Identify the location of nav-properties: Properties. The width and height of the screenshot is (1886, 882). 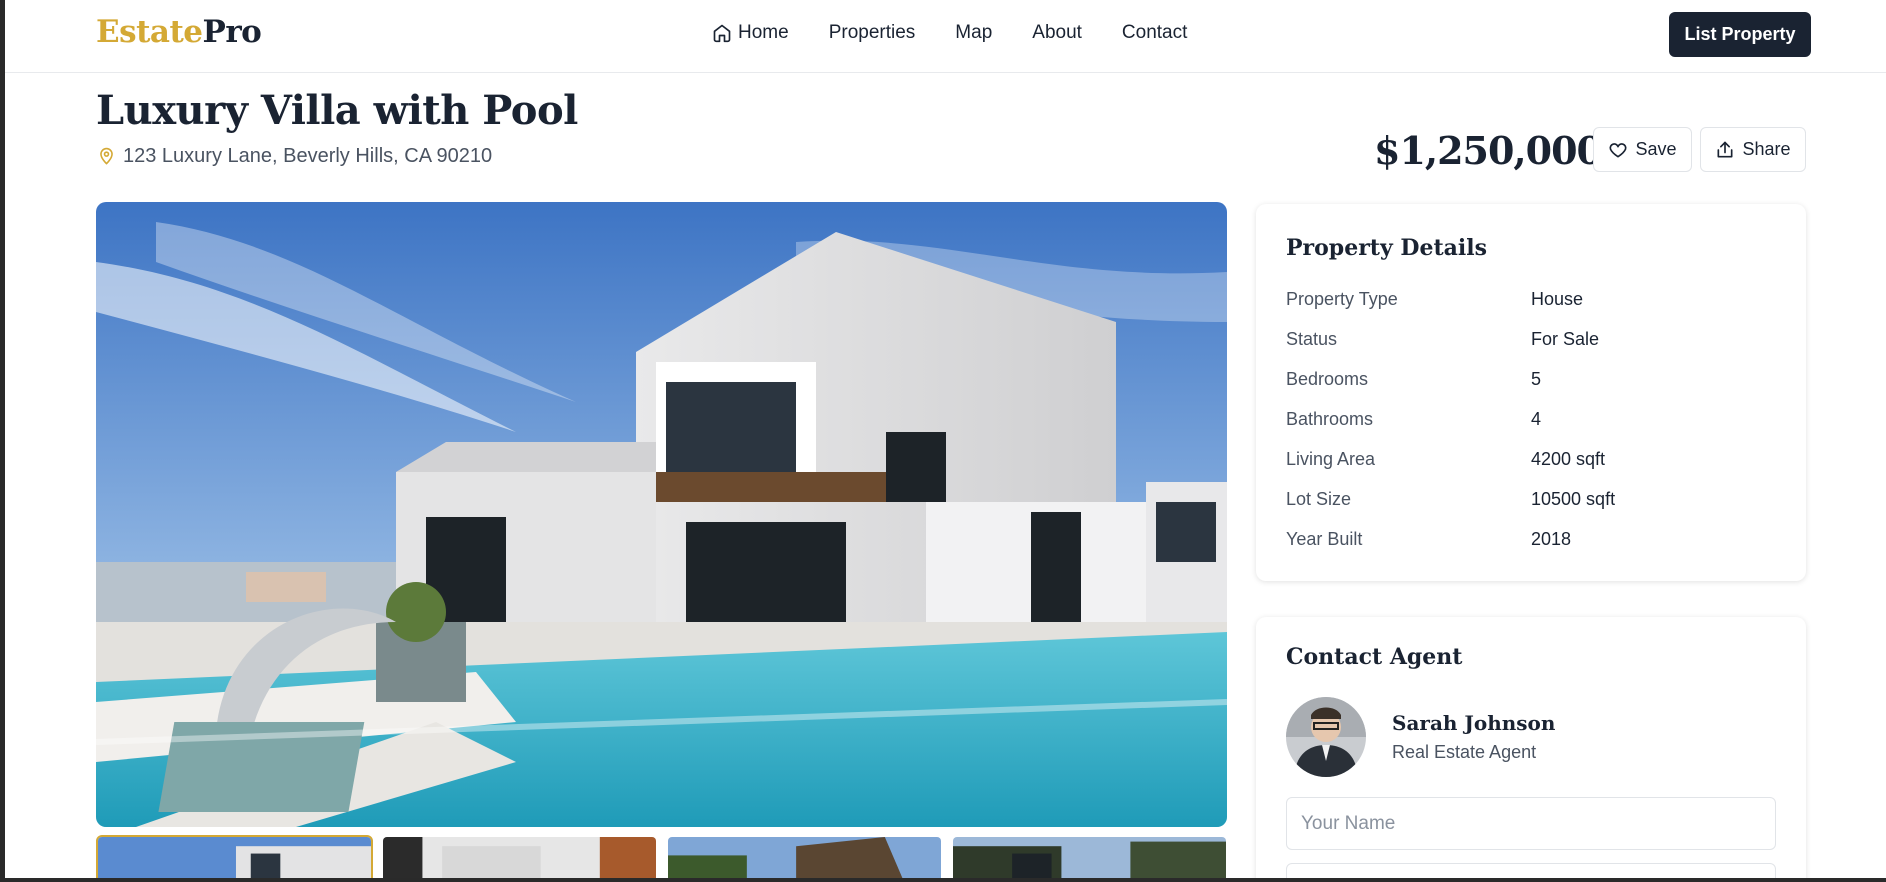
(872, 33).